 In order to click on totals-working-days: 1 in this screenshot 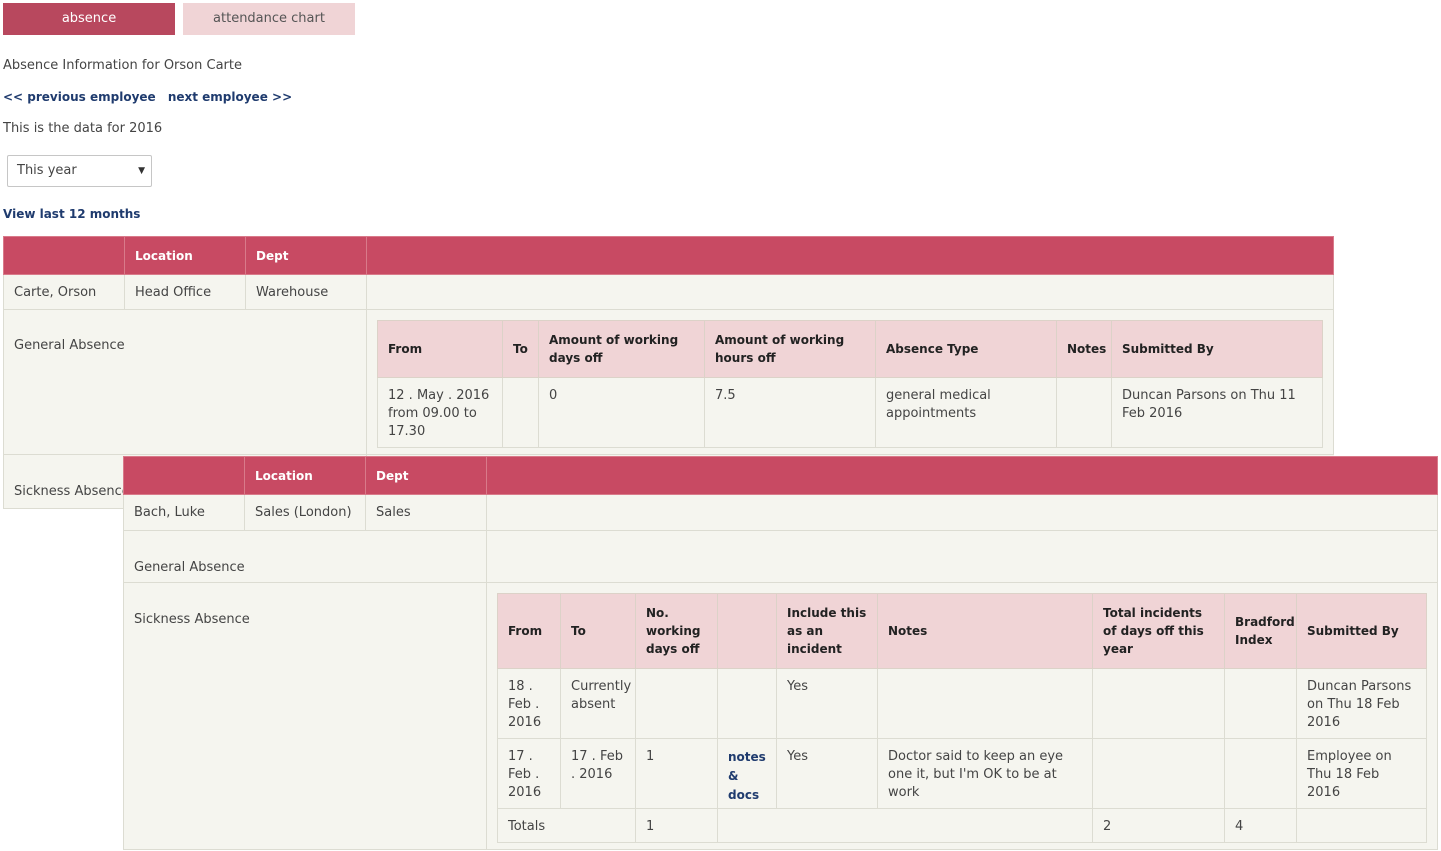, I will do `click(676, 825)`.